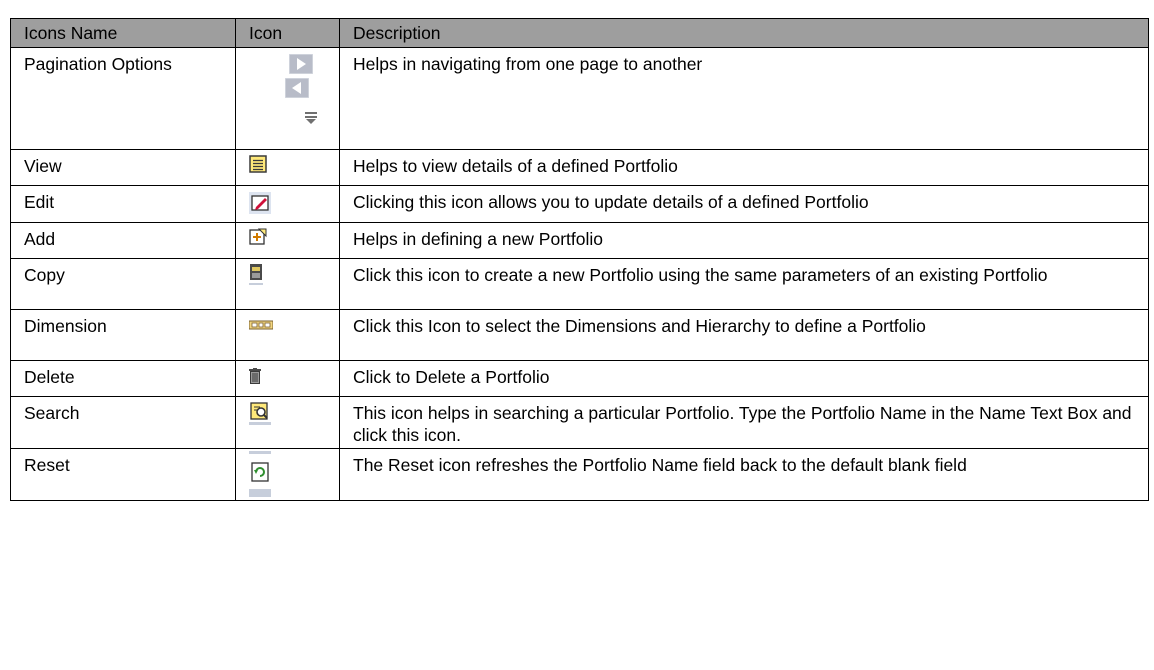 Image resolution: width=1154 pixels, height=670 pixels. What do you see at coordinates (123, 98) in the screenshot?
I see `row-name: Pagination Options` at bounding box center [123, 98].